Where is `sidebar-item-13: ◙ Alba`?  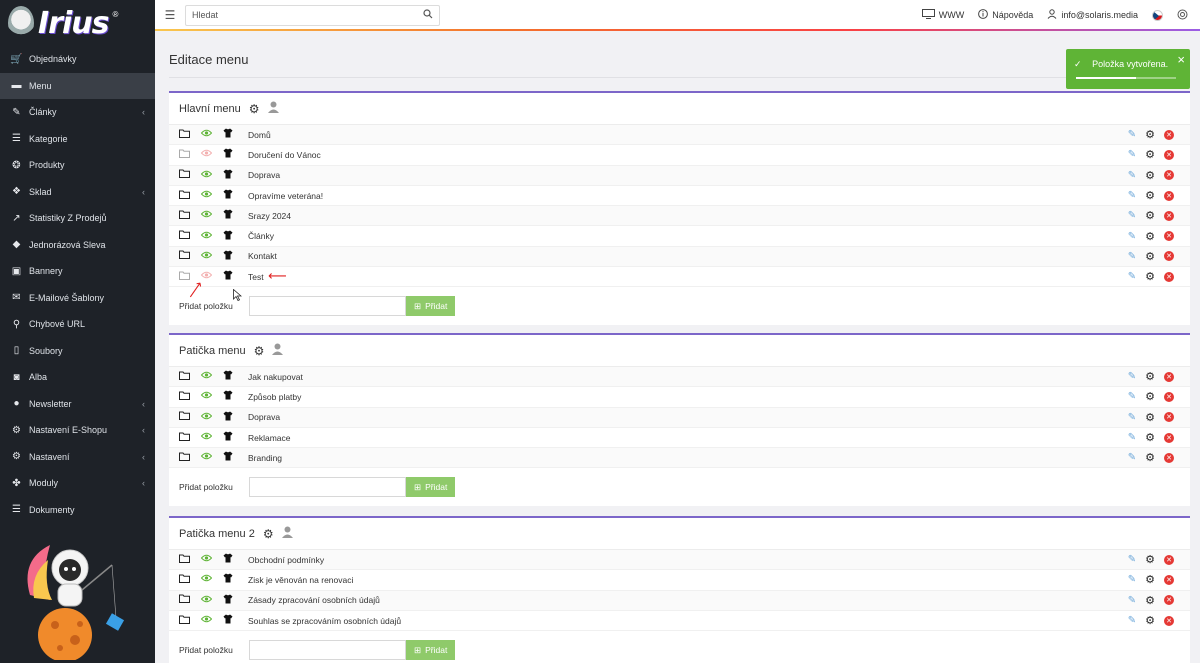 sidebar-item-13: ◙ Alba is located at coordinates (77, 377).